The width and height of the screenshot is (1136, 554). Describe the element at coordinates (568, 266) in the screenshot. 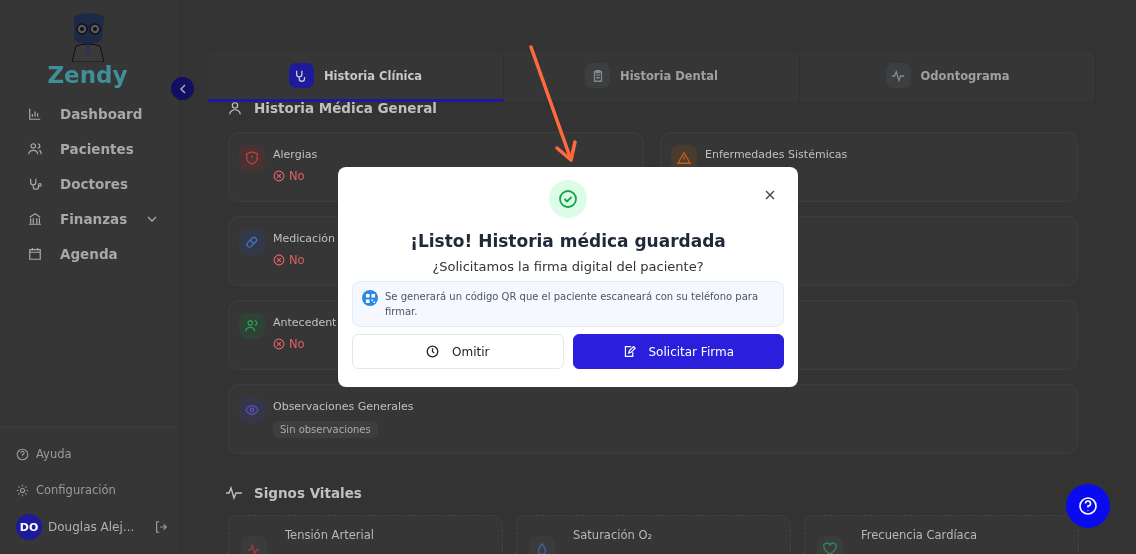

I see `dialog-question: ¿Solicitamos la firma digital del paciente?` at that location.